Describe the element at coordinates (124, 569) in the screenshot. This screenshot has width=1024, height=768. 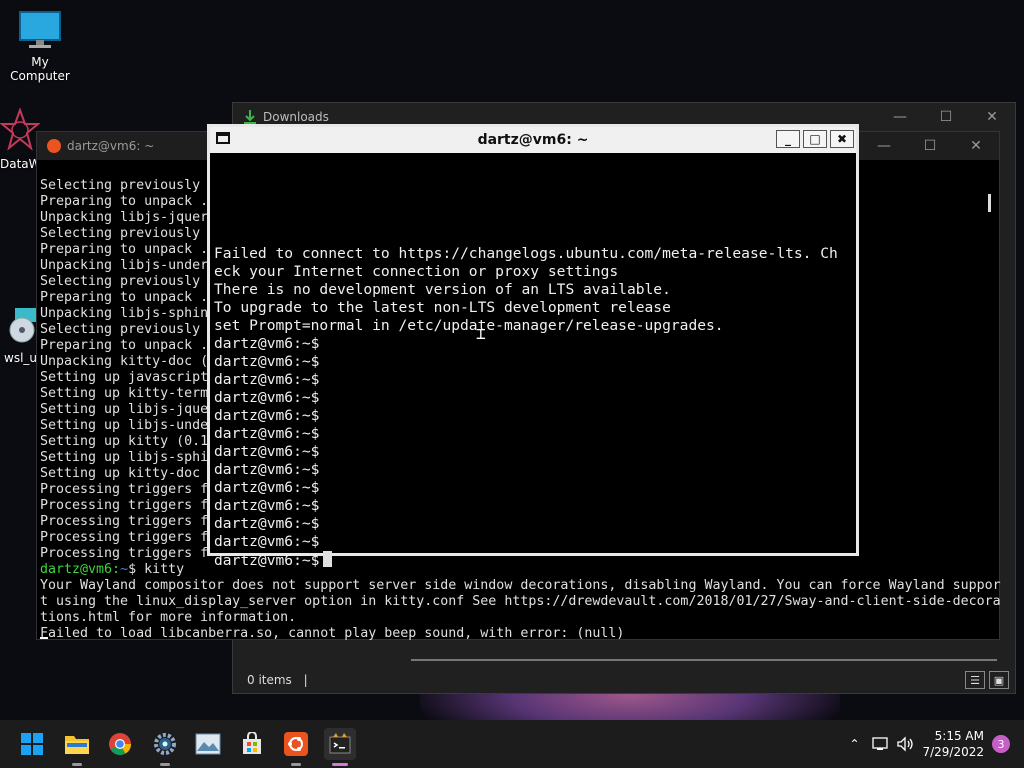
I see `prompt-path: ~` at that location.